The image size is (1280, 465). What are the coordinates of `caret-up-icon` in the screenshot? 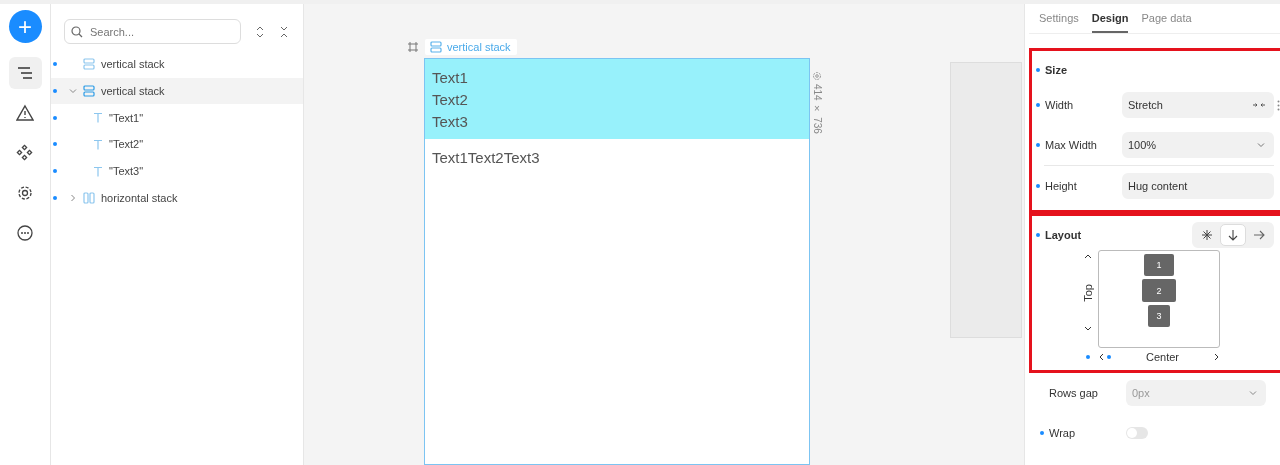 It's located at (1088, 256).